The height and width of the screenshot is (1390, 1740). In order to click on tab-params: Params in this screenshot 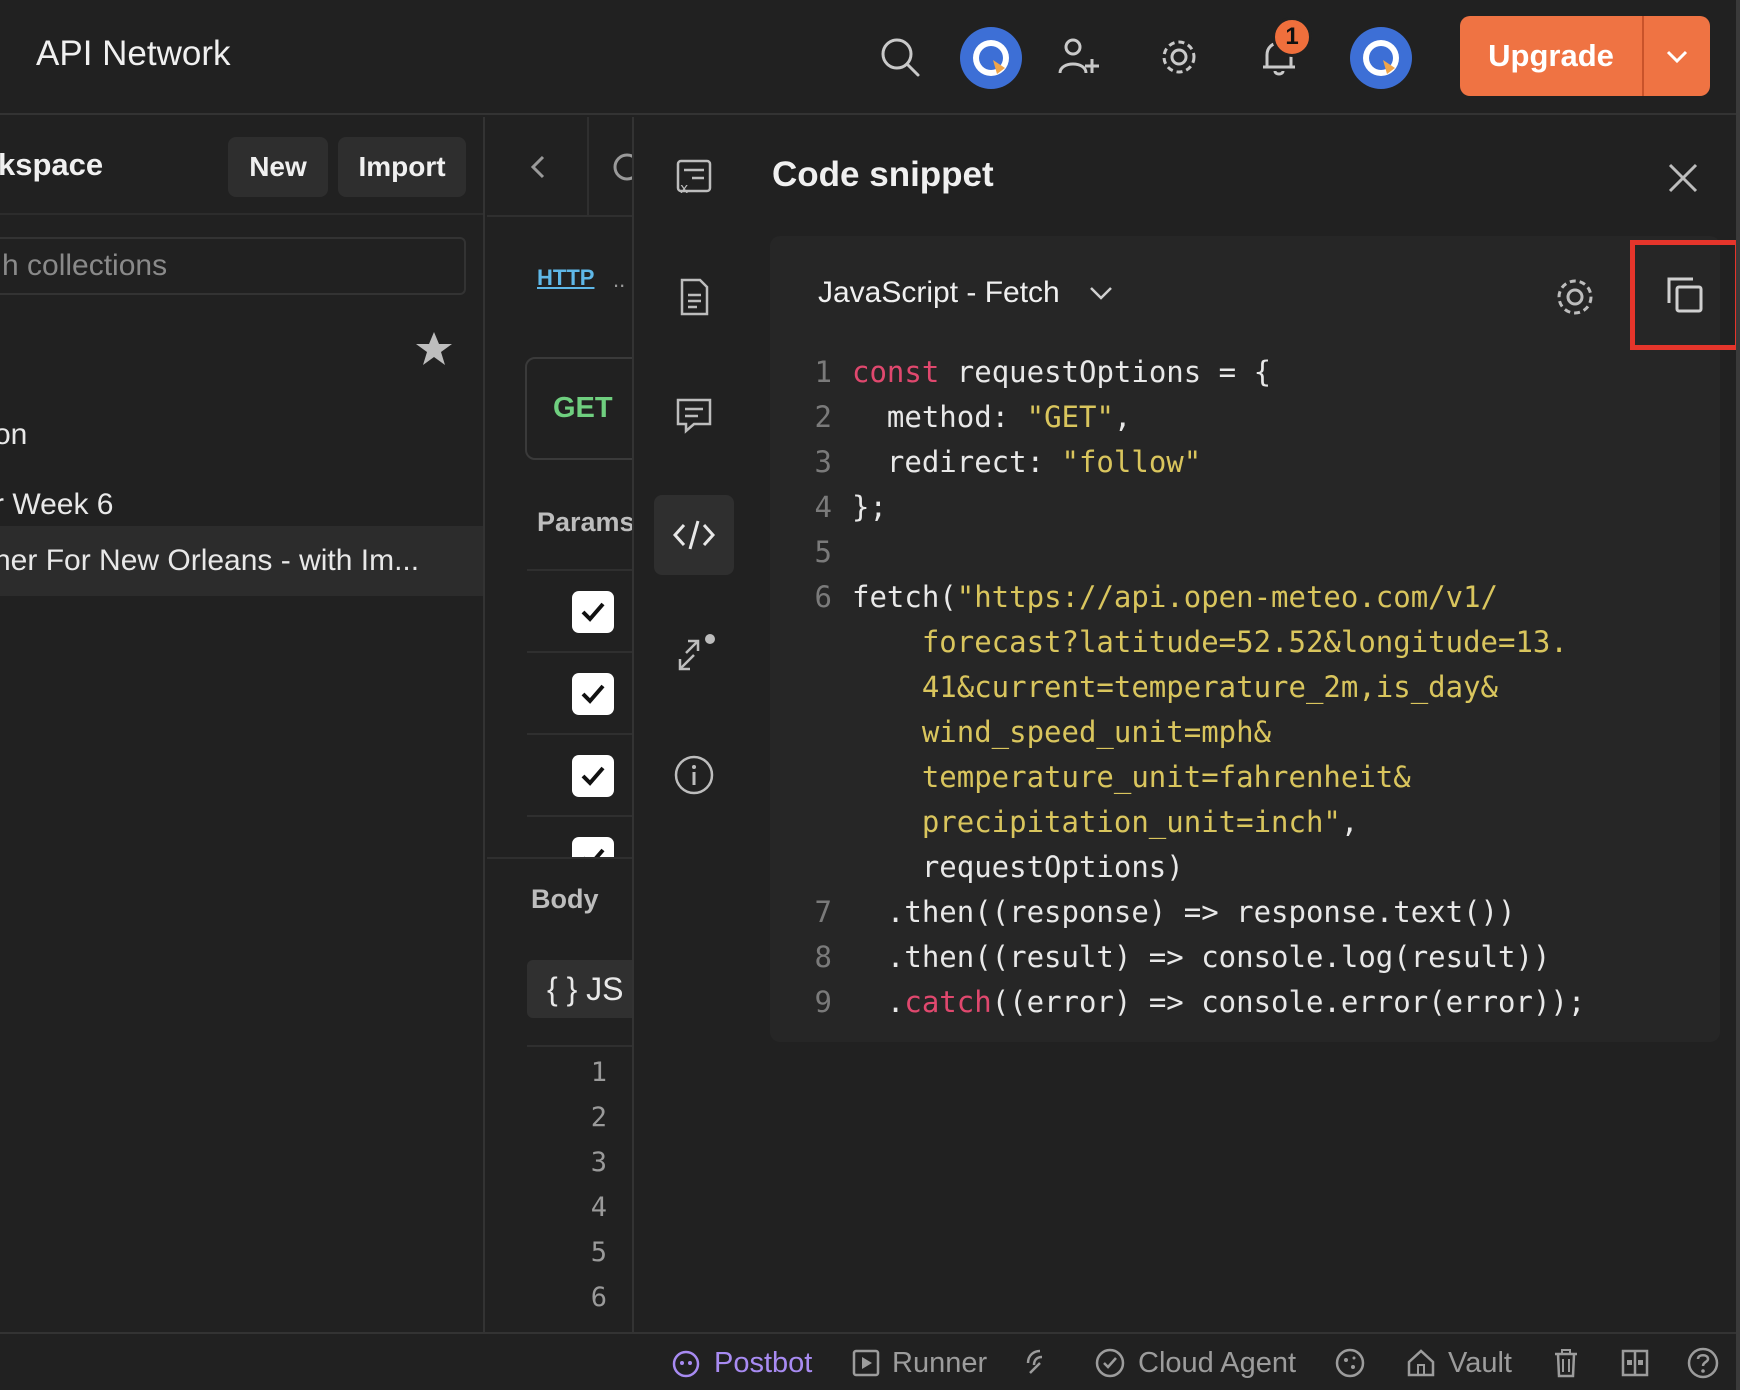, I will do `click(584, 522)`.